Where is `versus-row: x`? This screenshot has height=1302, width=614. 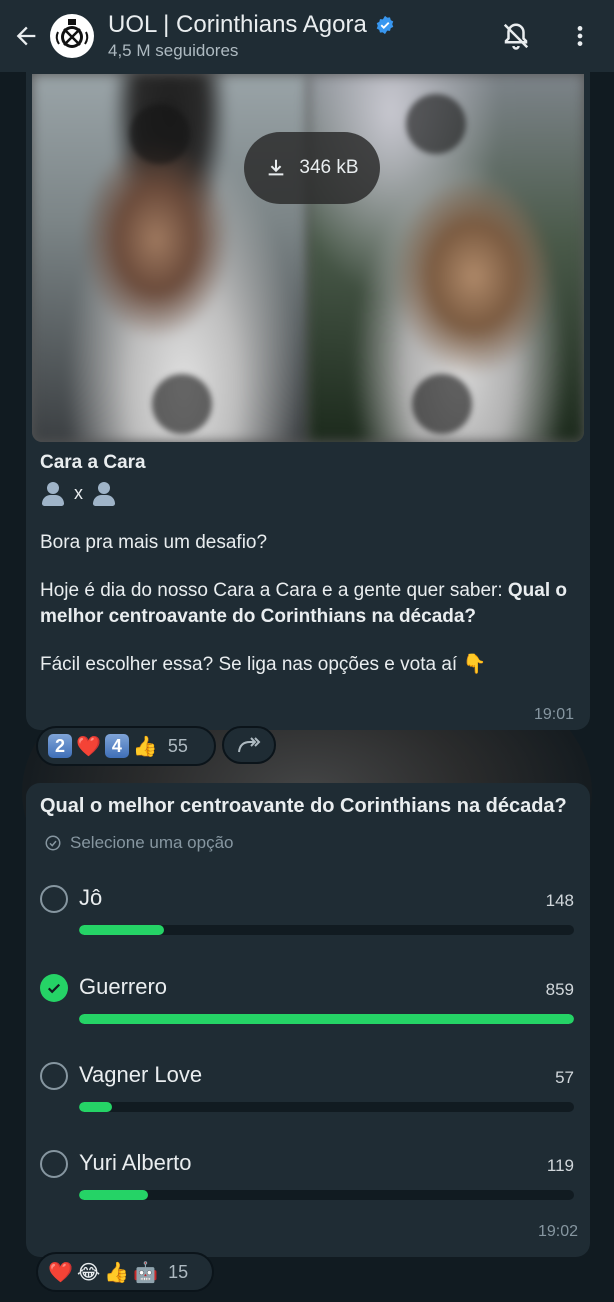
versus-row: x is located at coordinates (310, 493).